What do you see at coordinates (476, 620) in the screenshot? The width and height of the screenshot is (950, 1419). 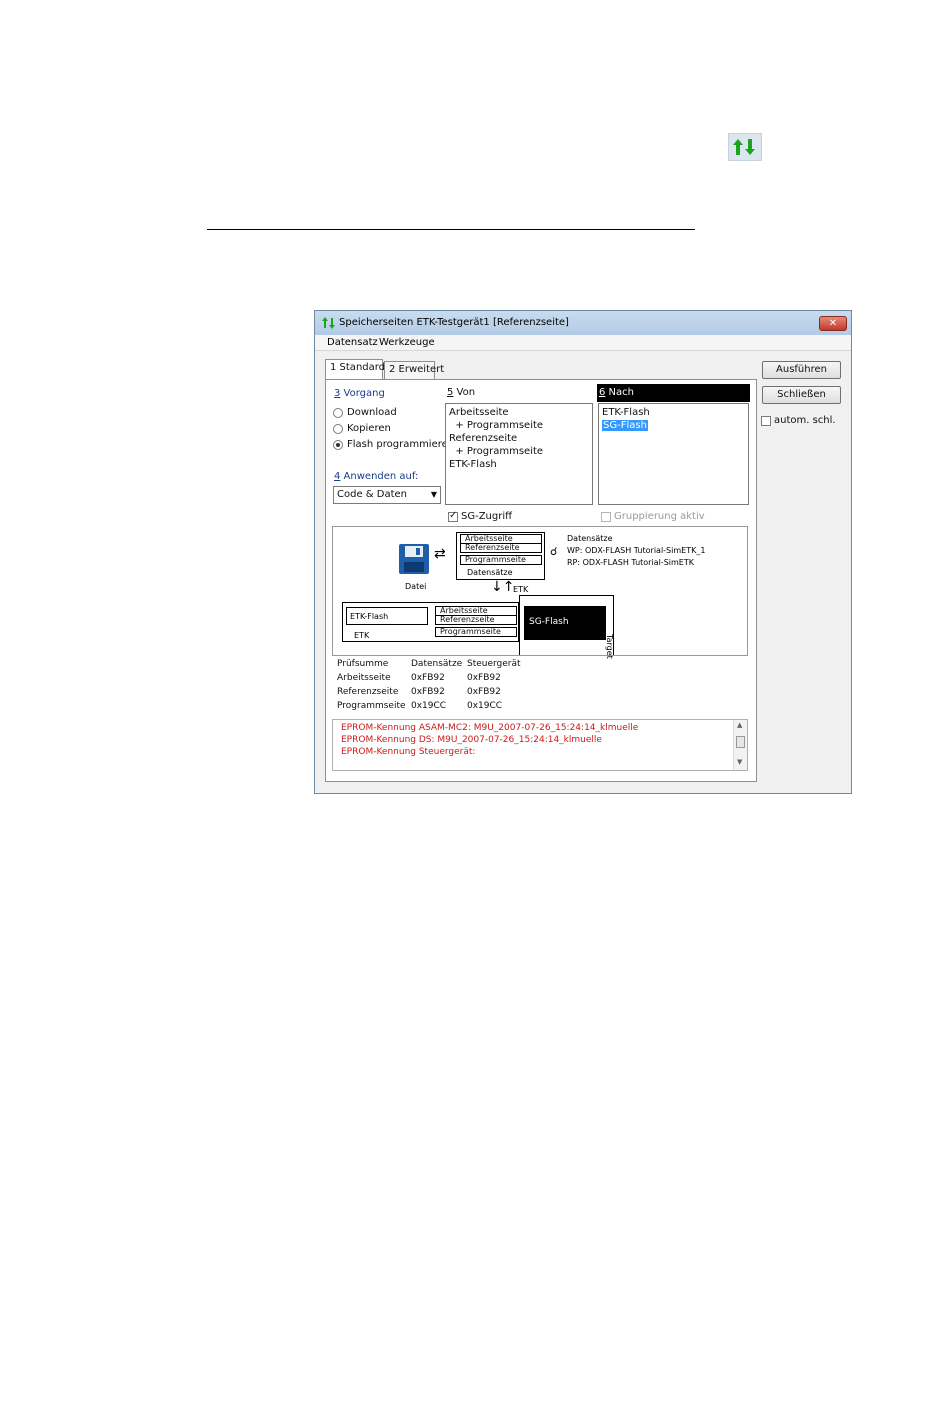 I see `etk-page-referenzseite: Referenzseite` at bounding box center [476, 620].